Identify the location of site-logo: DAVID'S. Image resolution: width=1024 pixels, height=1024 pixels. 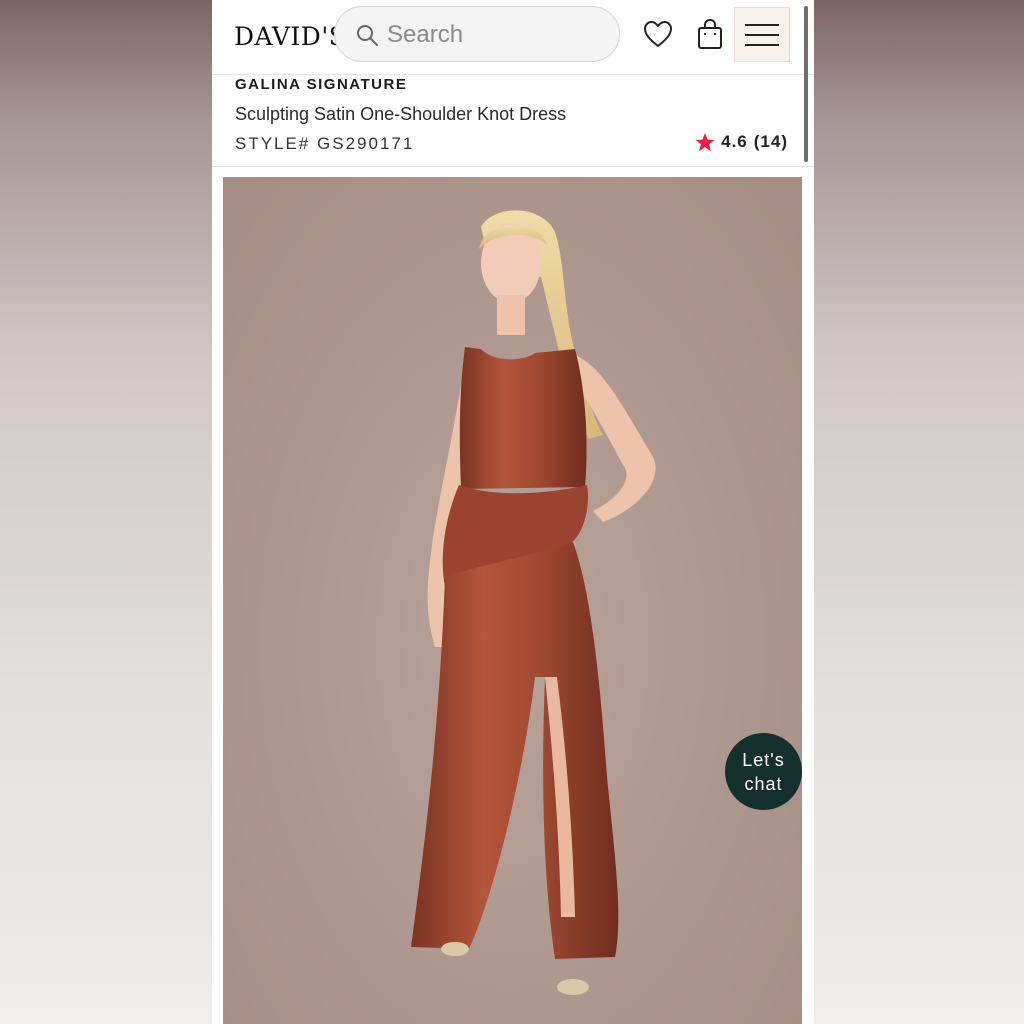
(290, 36).